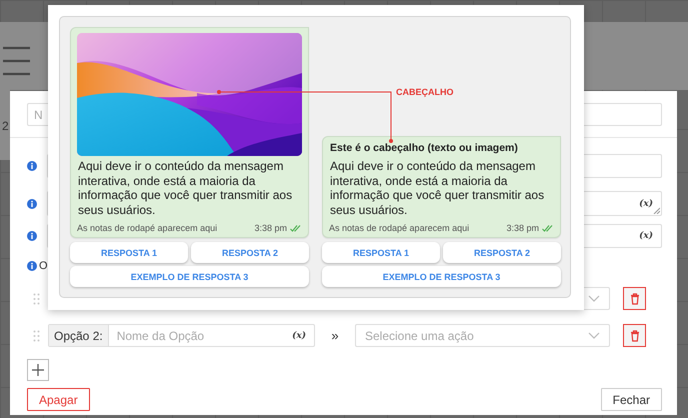 This screenshot has width=688, height=418. What do you see at coordinates (181, 335) in the screenshot?
I see `option-field: Opção 2: Nome da Opção (x)` at bounding box center [181, 335].